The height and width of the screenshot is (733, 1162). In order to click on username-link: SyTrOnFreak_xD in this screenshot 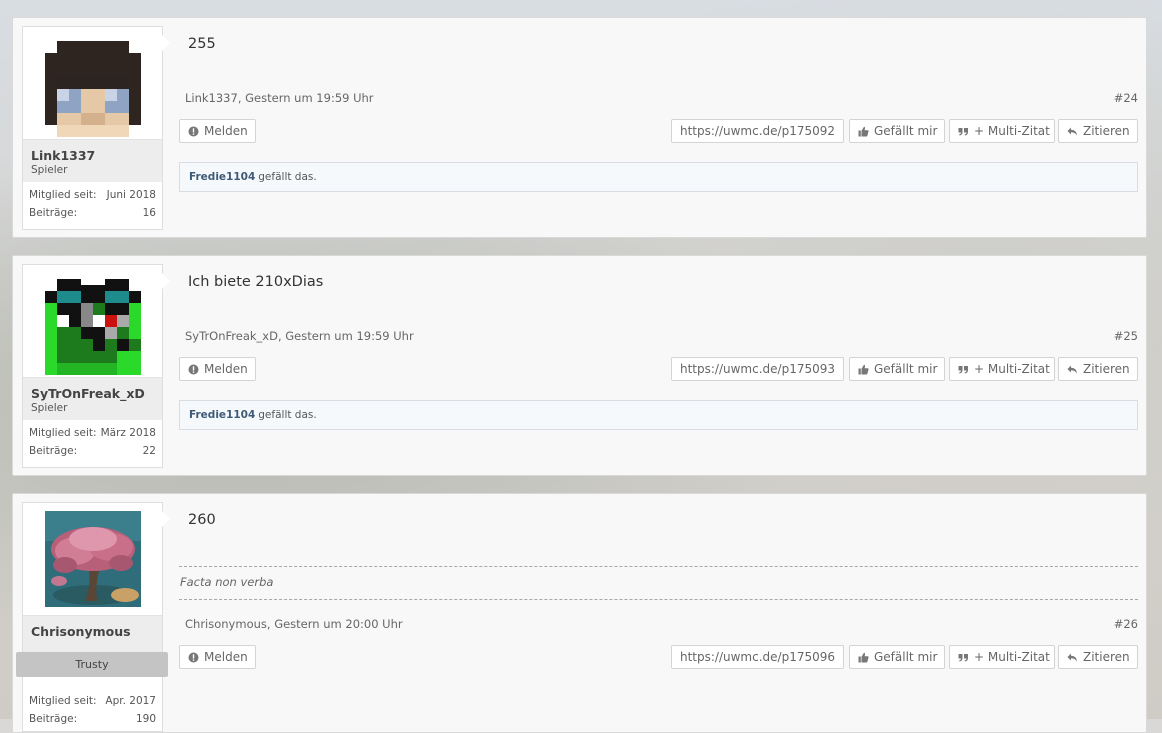, I will do `click(92, 393)`.